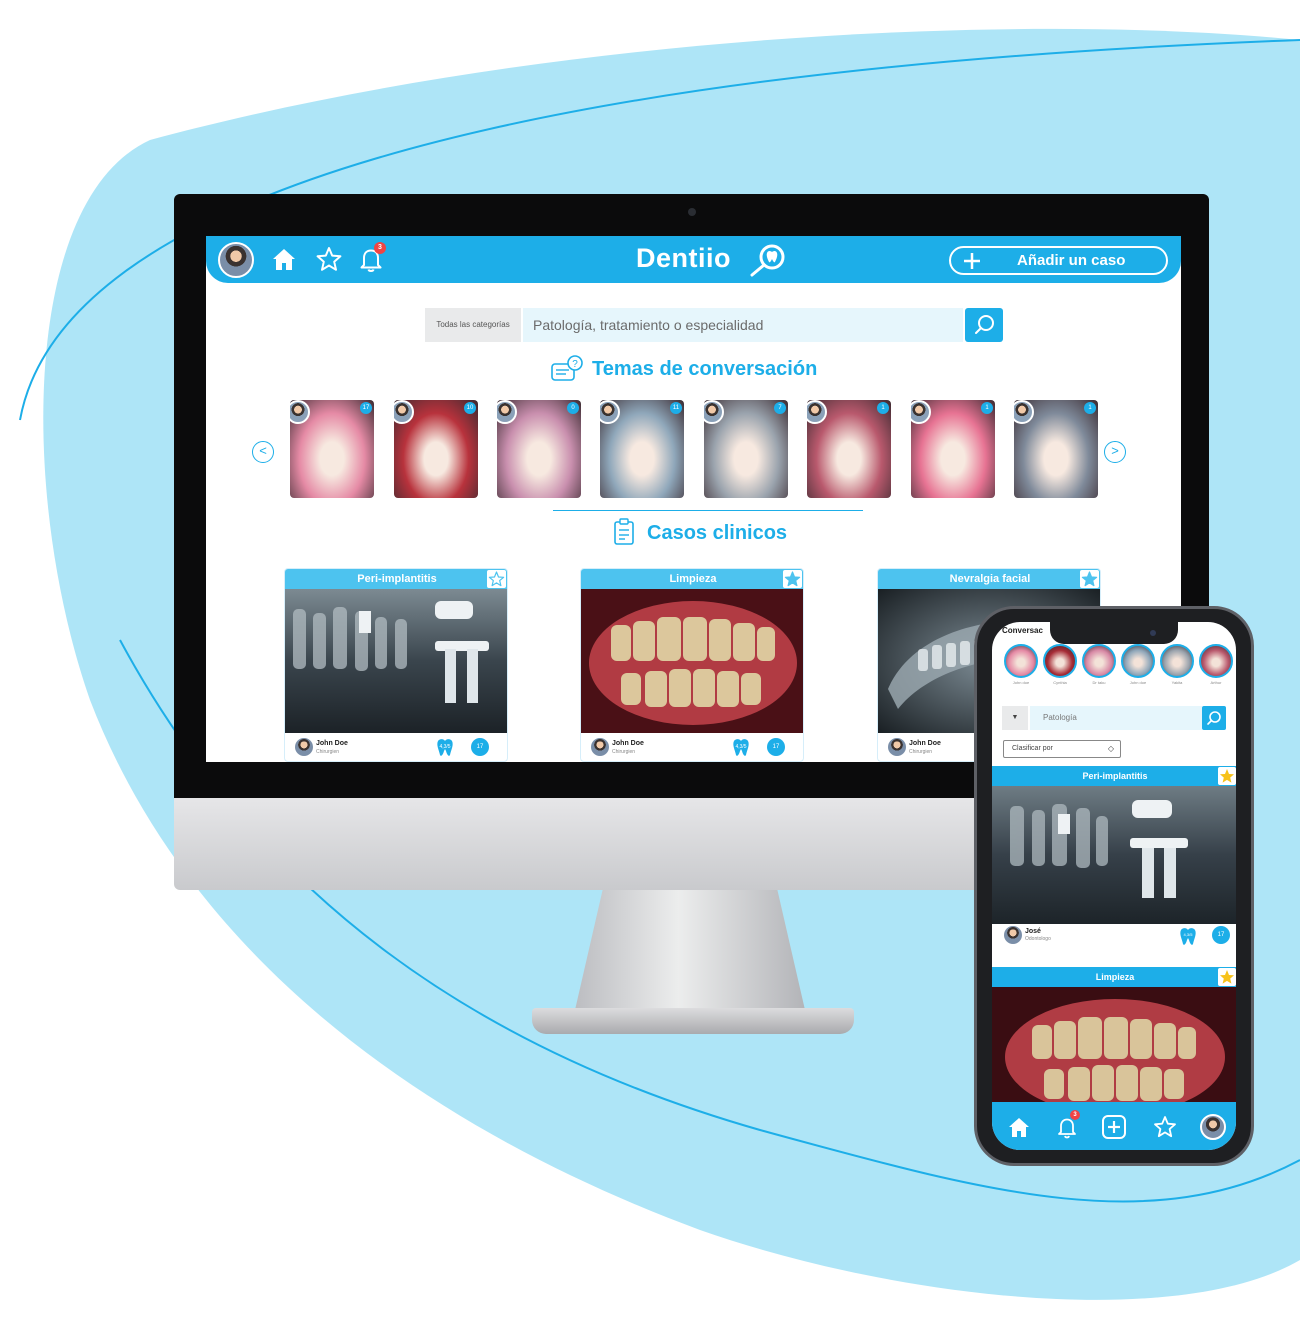 The height and width of the screenshot is (1333, 1300). Describe the element at coordinates (1099, 682) in the screenshot. I see `story-name: Dr taku` at that location.